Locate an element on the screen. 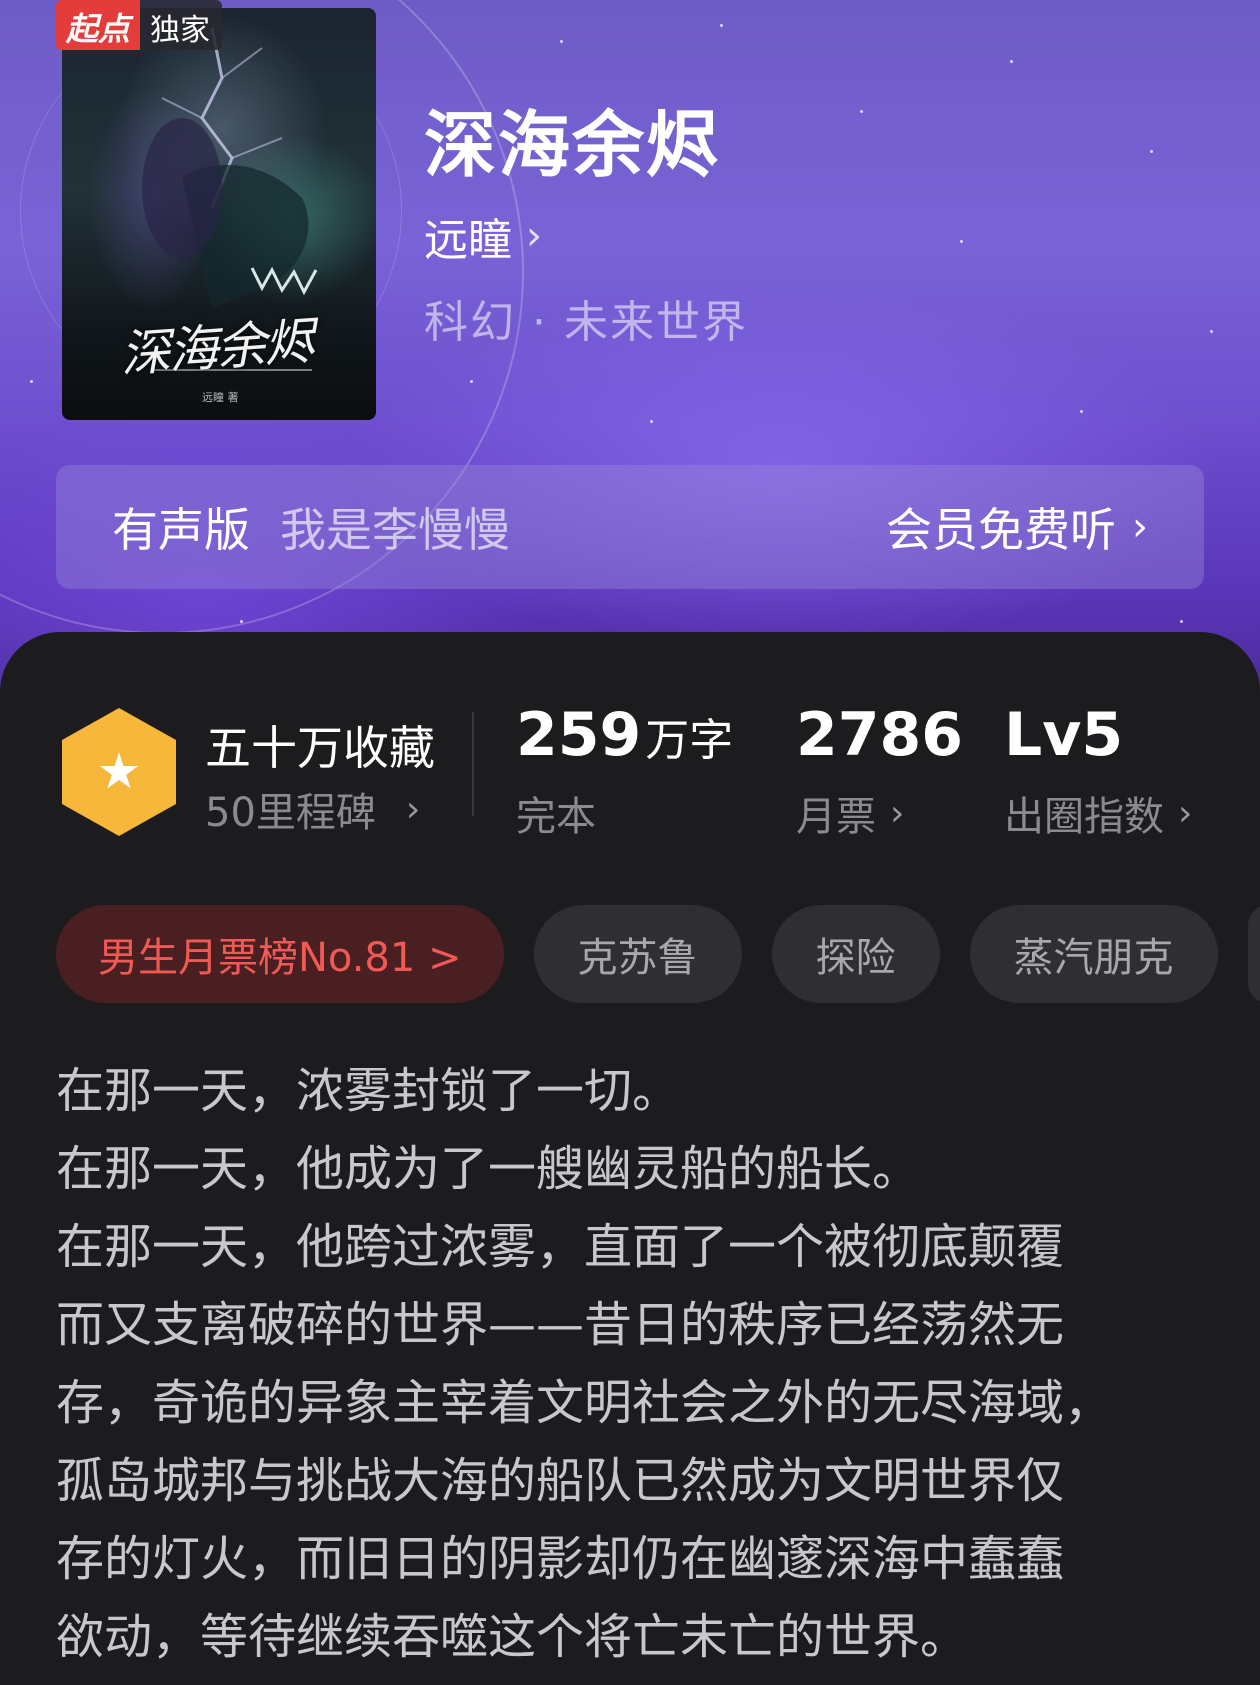 Image resolution: width=1260 pixels, height=1685 pixels. milestone-sub: 50里程碑 is located at coordinates (290, 813).